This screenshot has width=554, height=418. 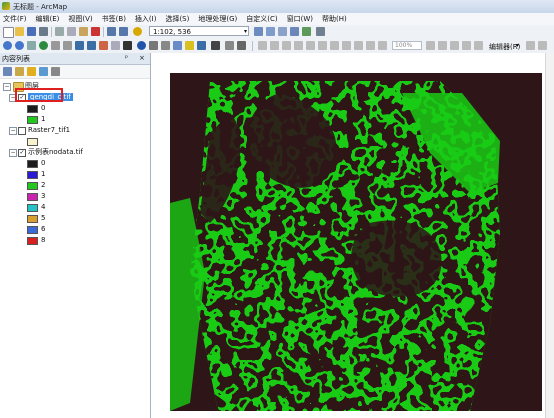 What do you see at coordinates (43, 71) in the screenshot?
I see `list-by-selection-icon` at bounding box center [43, 71].